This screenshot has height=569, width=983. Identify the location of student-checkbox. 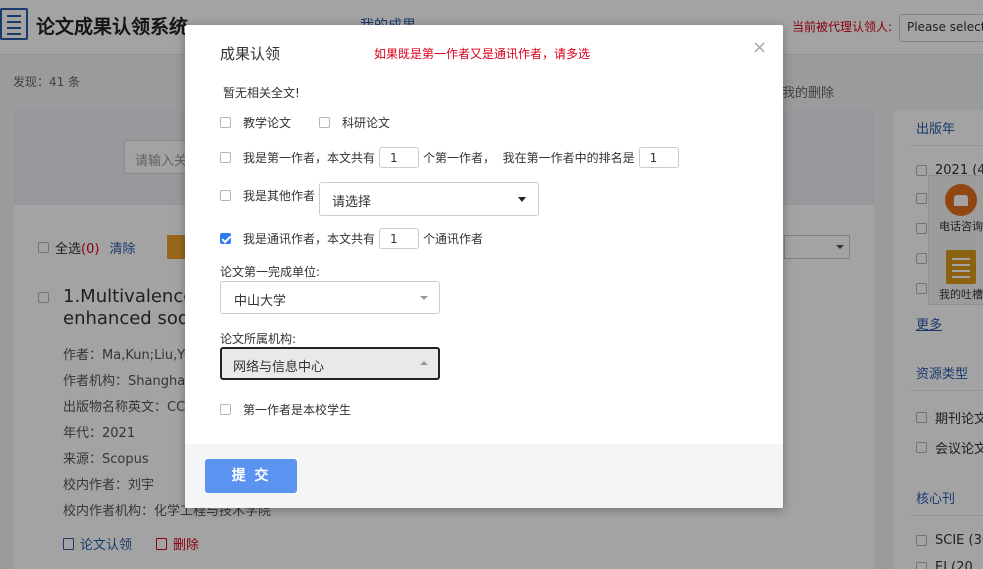
(225, 409).